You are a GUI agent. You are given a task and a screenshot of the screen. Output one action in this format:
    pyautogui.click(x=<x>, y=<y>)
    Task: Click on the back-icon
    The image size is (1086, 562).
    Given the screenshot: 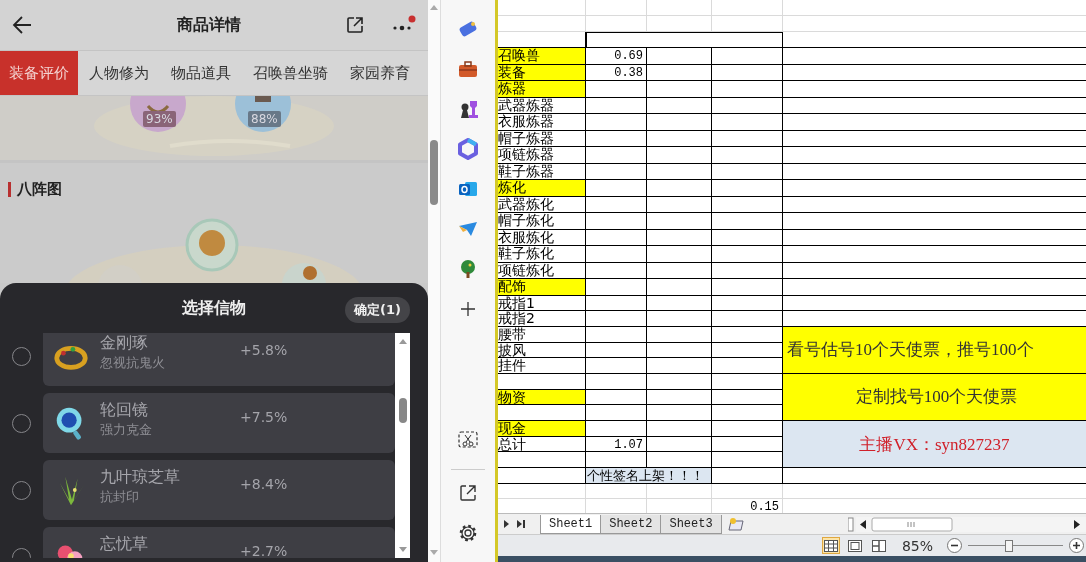 What is the action you would take?
    pyautogui.click(x=22, y=25)
    